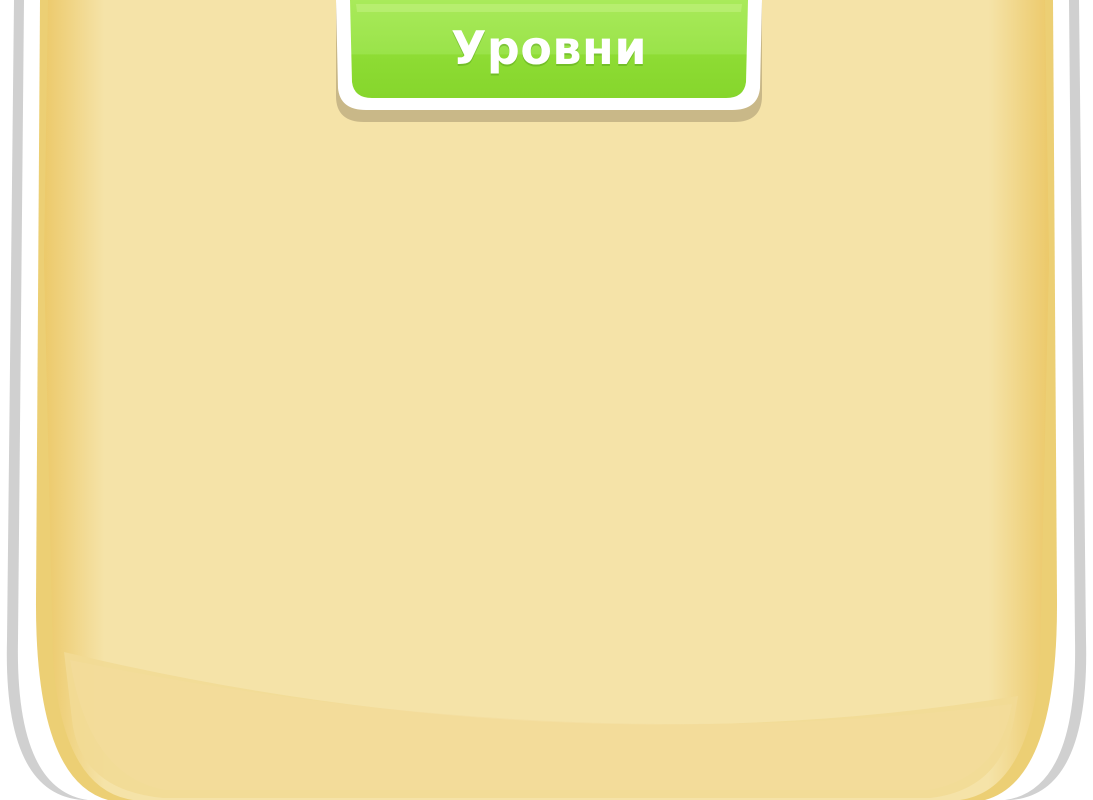 Image resolution: width=1093 pixels, height=800 pixels. What do you see at coordinates (549, 48) in the screenshot?
I see `panel-title: Уровни` at bounding box center [549, 48].